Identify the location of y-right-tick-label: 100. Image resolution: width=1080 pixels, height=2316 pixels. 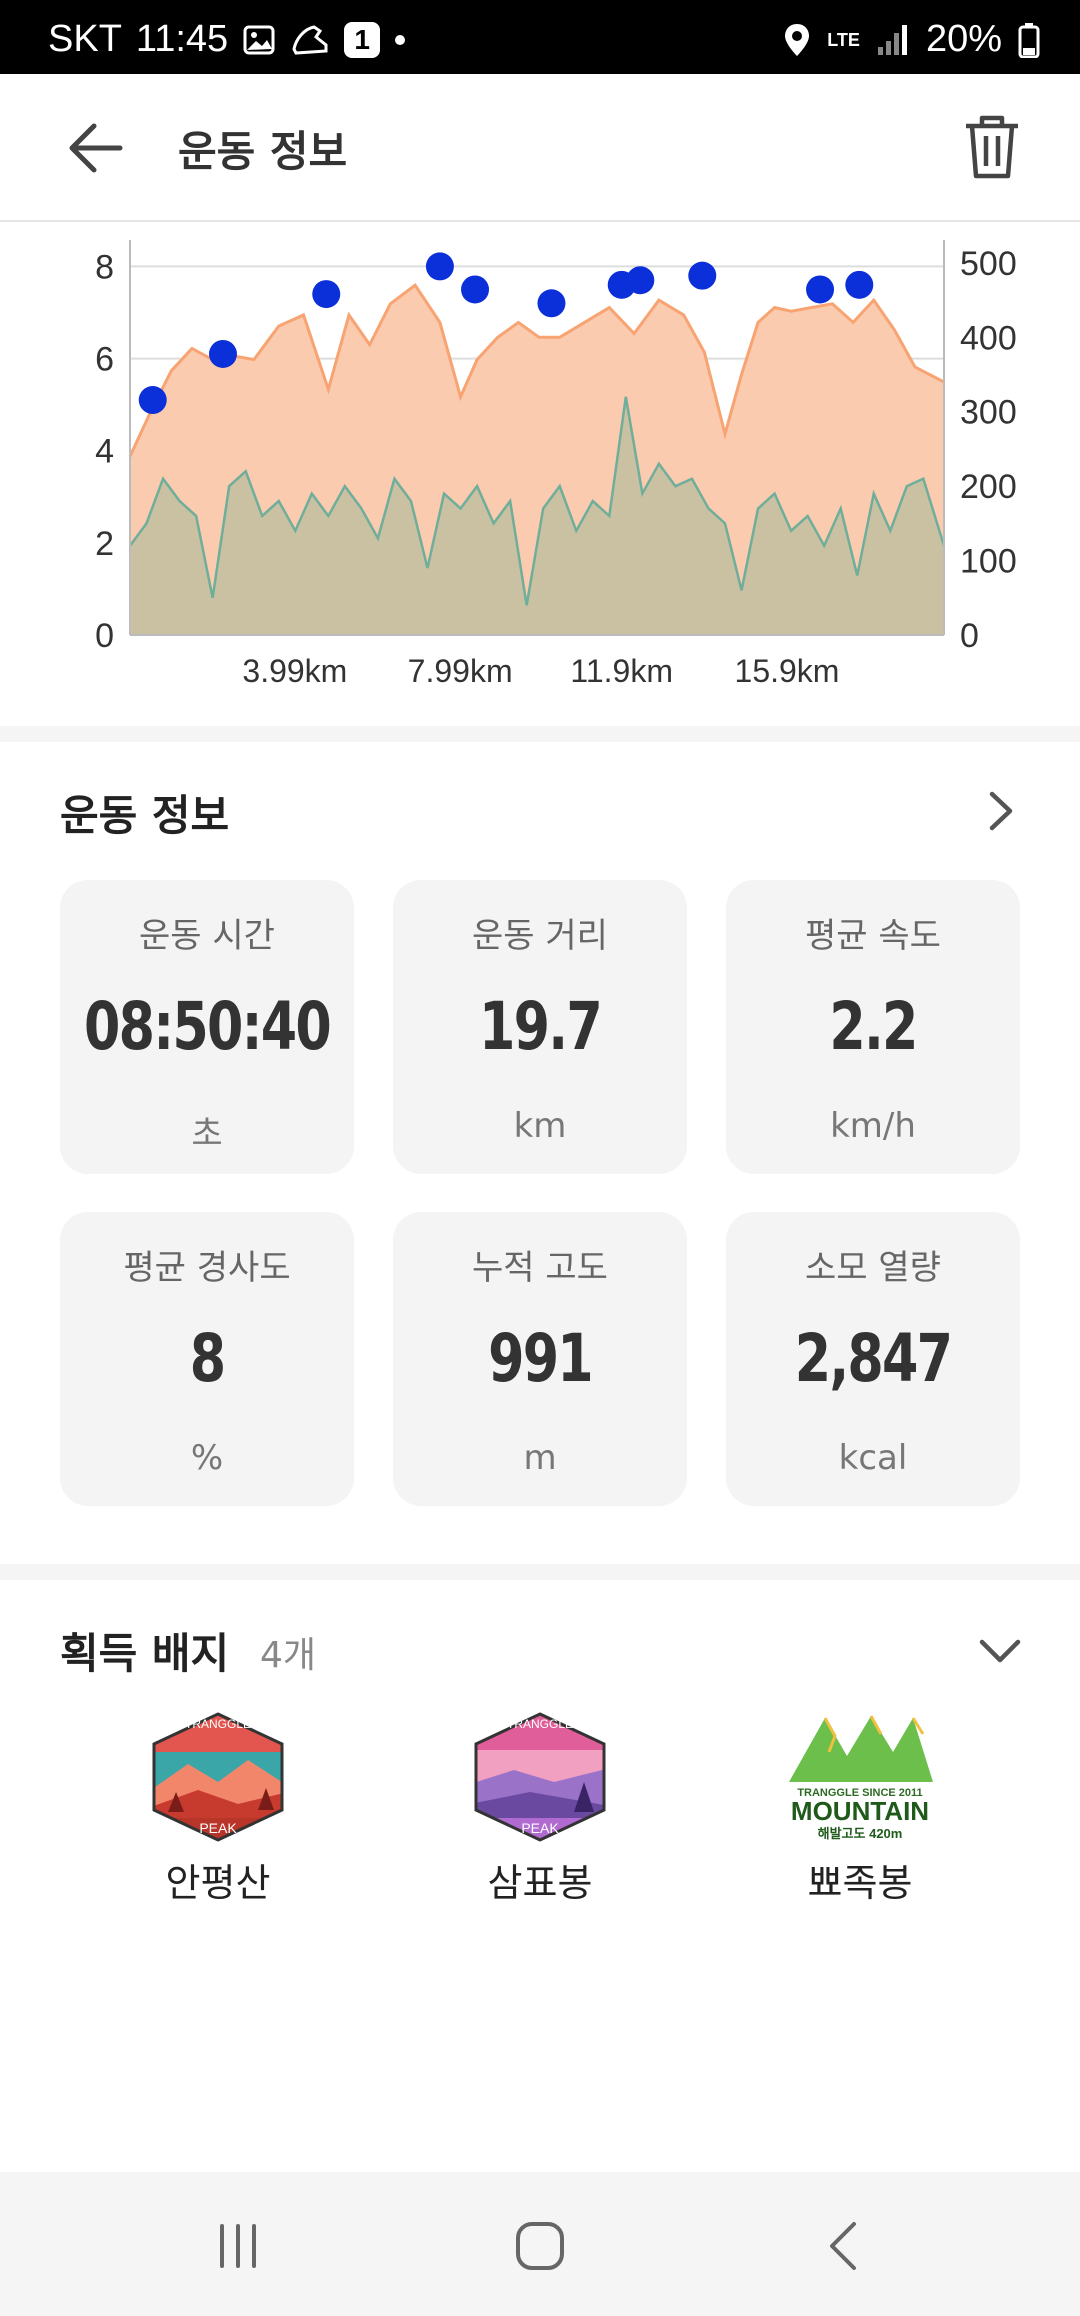
(988, 562).